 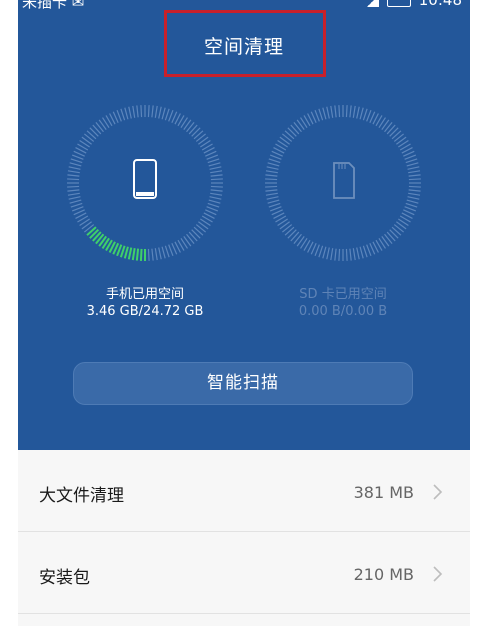 What do you see at coordinates (438, 492) in the screenshot?
I see `chevron-right-icon` at bounding box center [438, 492].